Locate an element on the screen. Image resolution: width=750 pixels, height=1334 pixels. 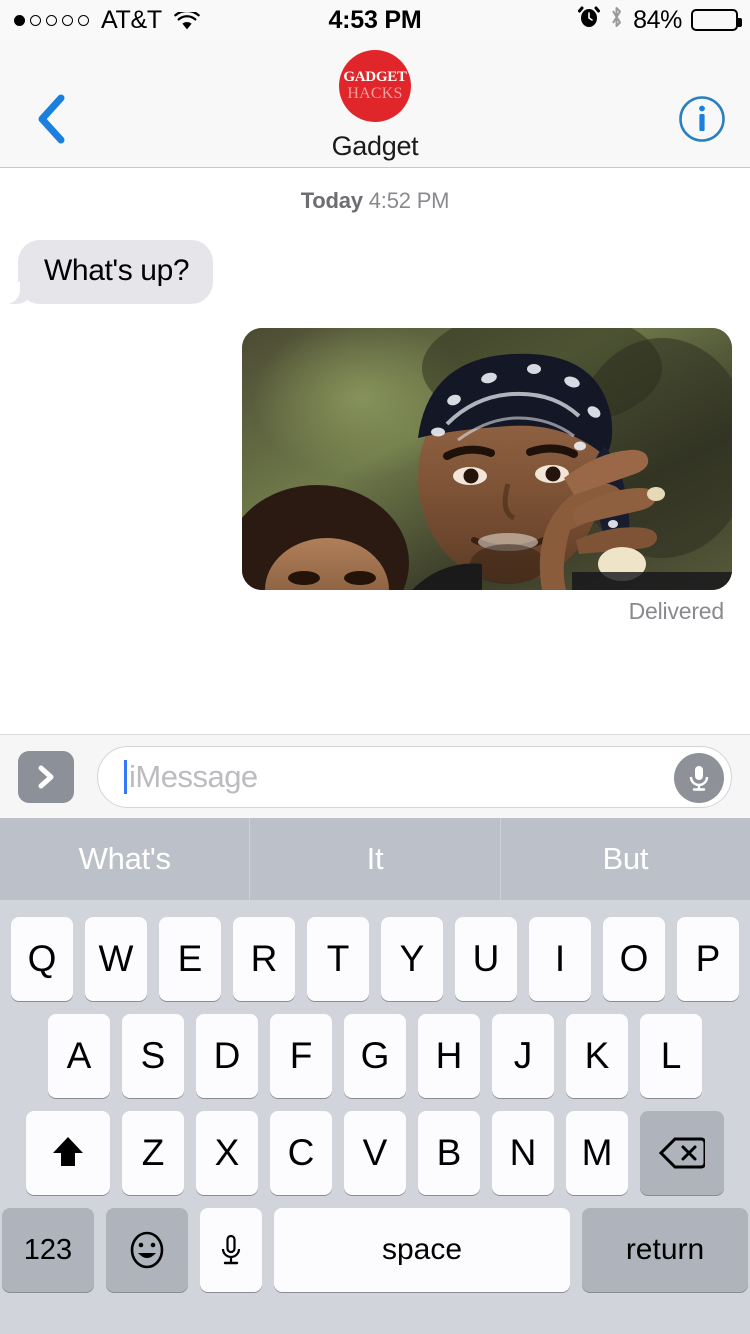
key-w: W is located at coordinates (116, 959).